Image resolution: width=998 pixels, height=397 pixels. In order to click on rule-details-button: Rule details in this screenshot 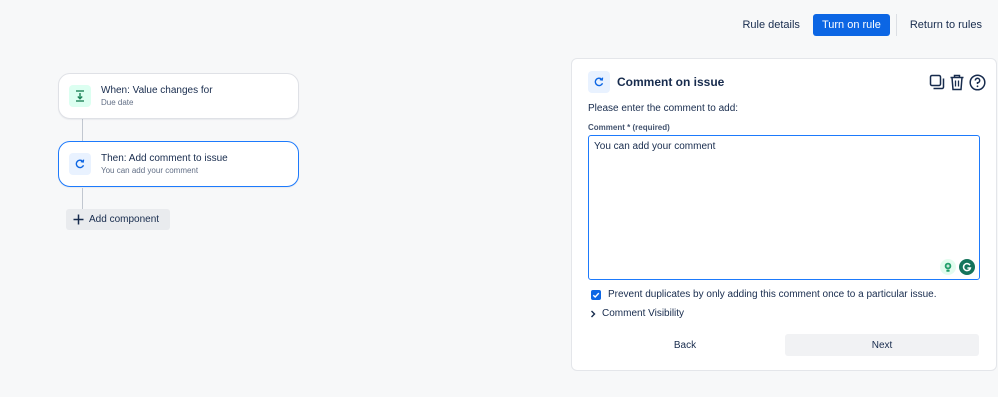, I will do `click(770, 25)`.